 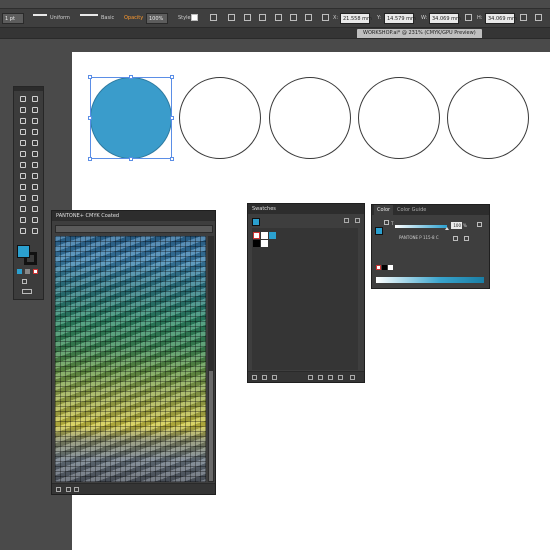 I want to click on previous-library-icon, so click(x=68, y=489).